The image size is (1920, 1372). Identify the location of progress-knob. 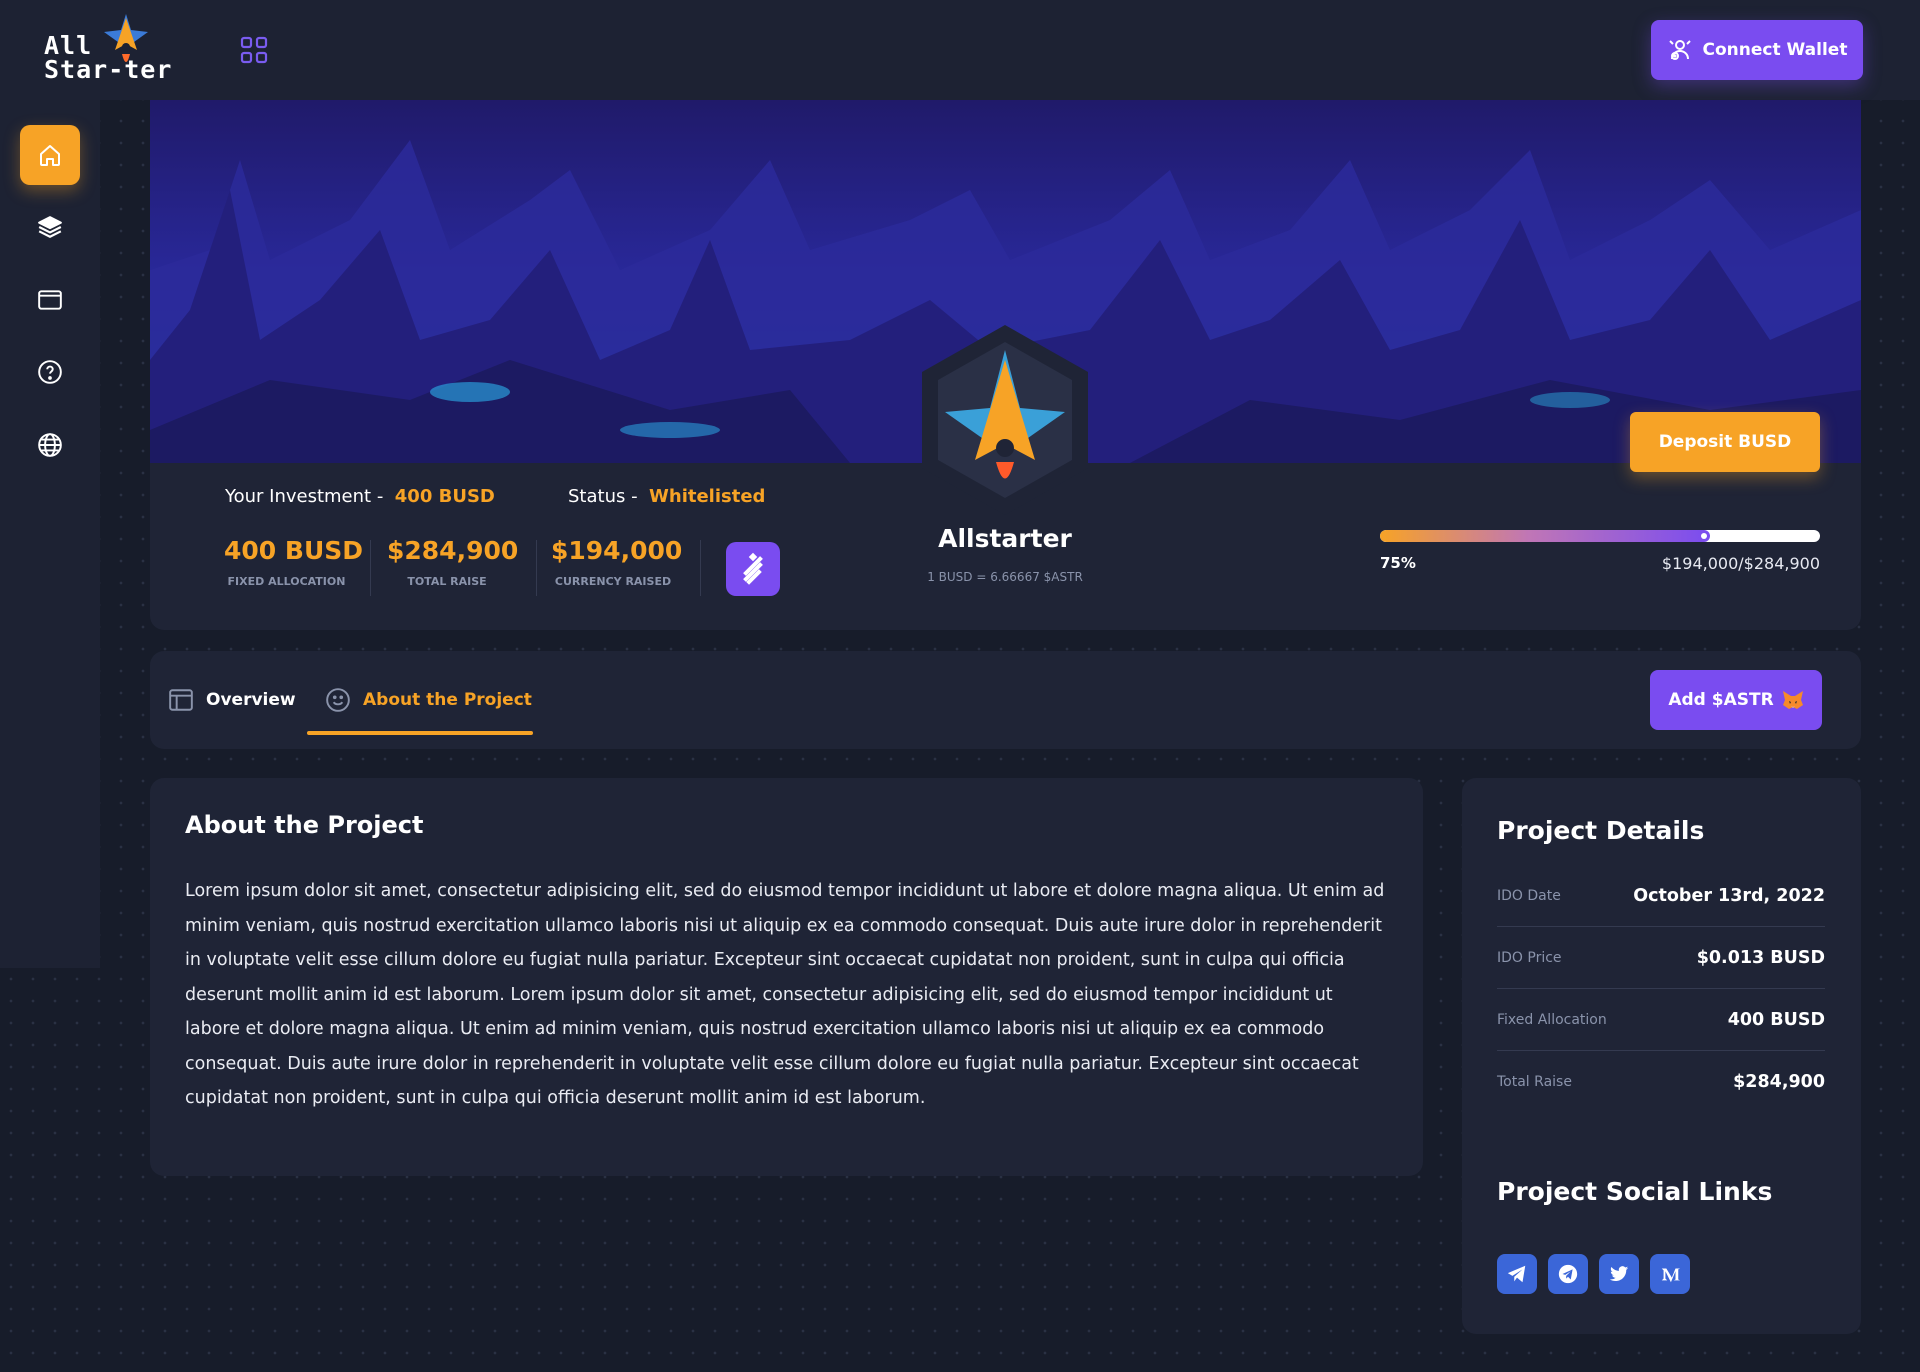
(1704, 536).